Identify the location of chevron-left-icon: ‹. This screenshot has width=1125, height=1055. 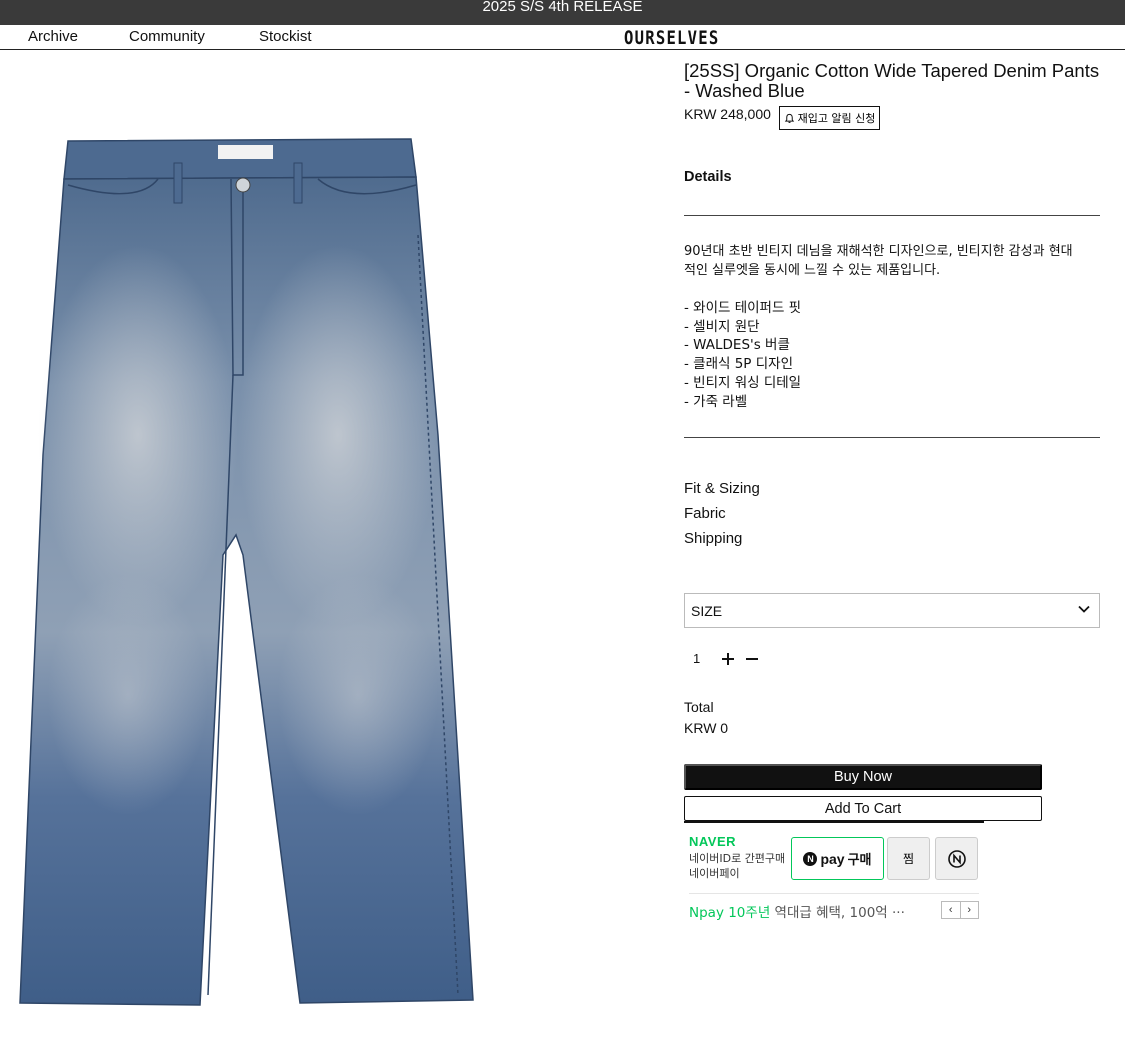
(951, 910).